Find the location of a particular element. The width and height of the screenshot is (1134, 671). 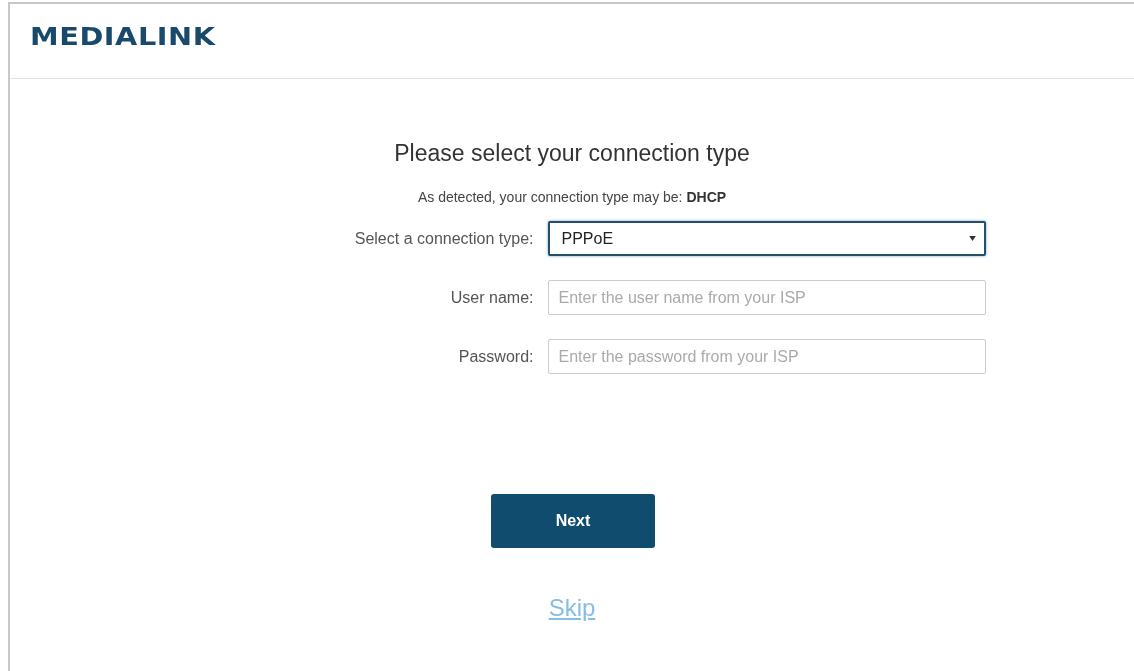

caret-icon is located at coordinates (972, 238).